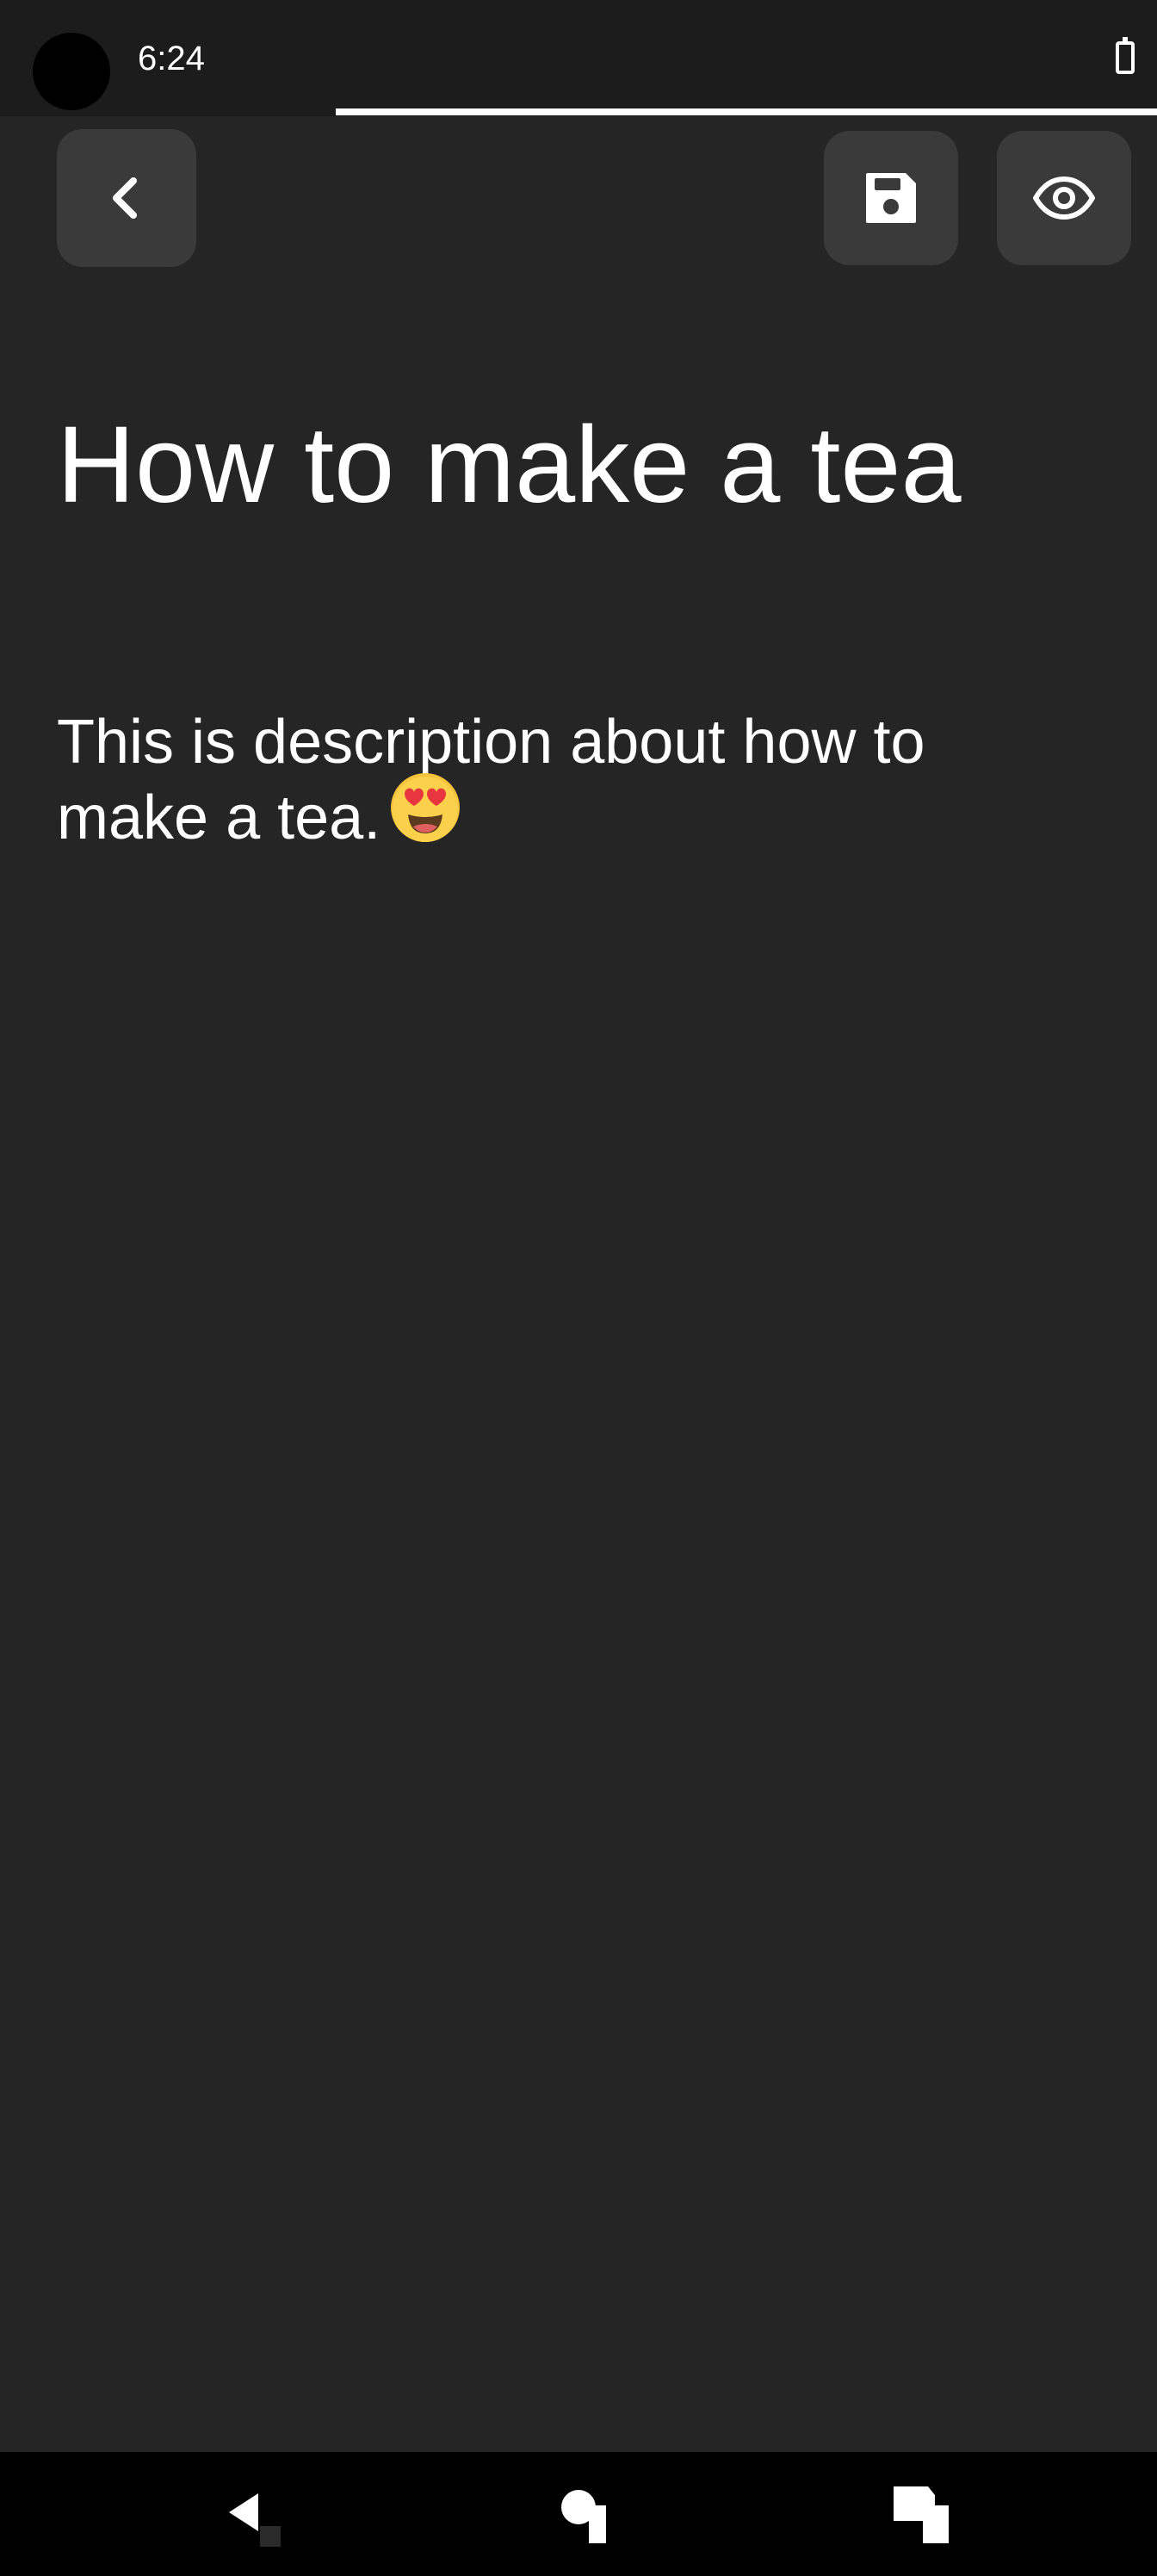  Describe the element at coordinates (1125, 55) in the screenshot. I see `battery-icon` at that location.